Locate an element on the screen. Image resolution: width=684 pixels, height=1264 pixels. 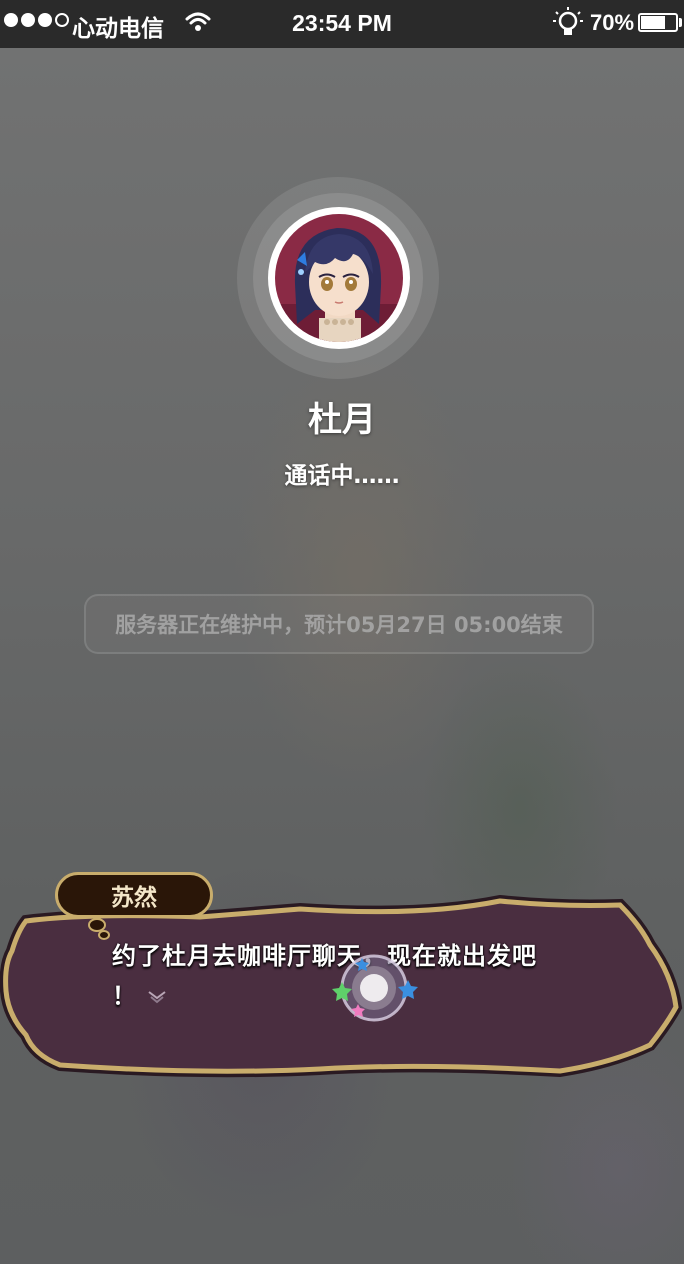
caller-name: 杜月 is located at coordinates (342, 420).